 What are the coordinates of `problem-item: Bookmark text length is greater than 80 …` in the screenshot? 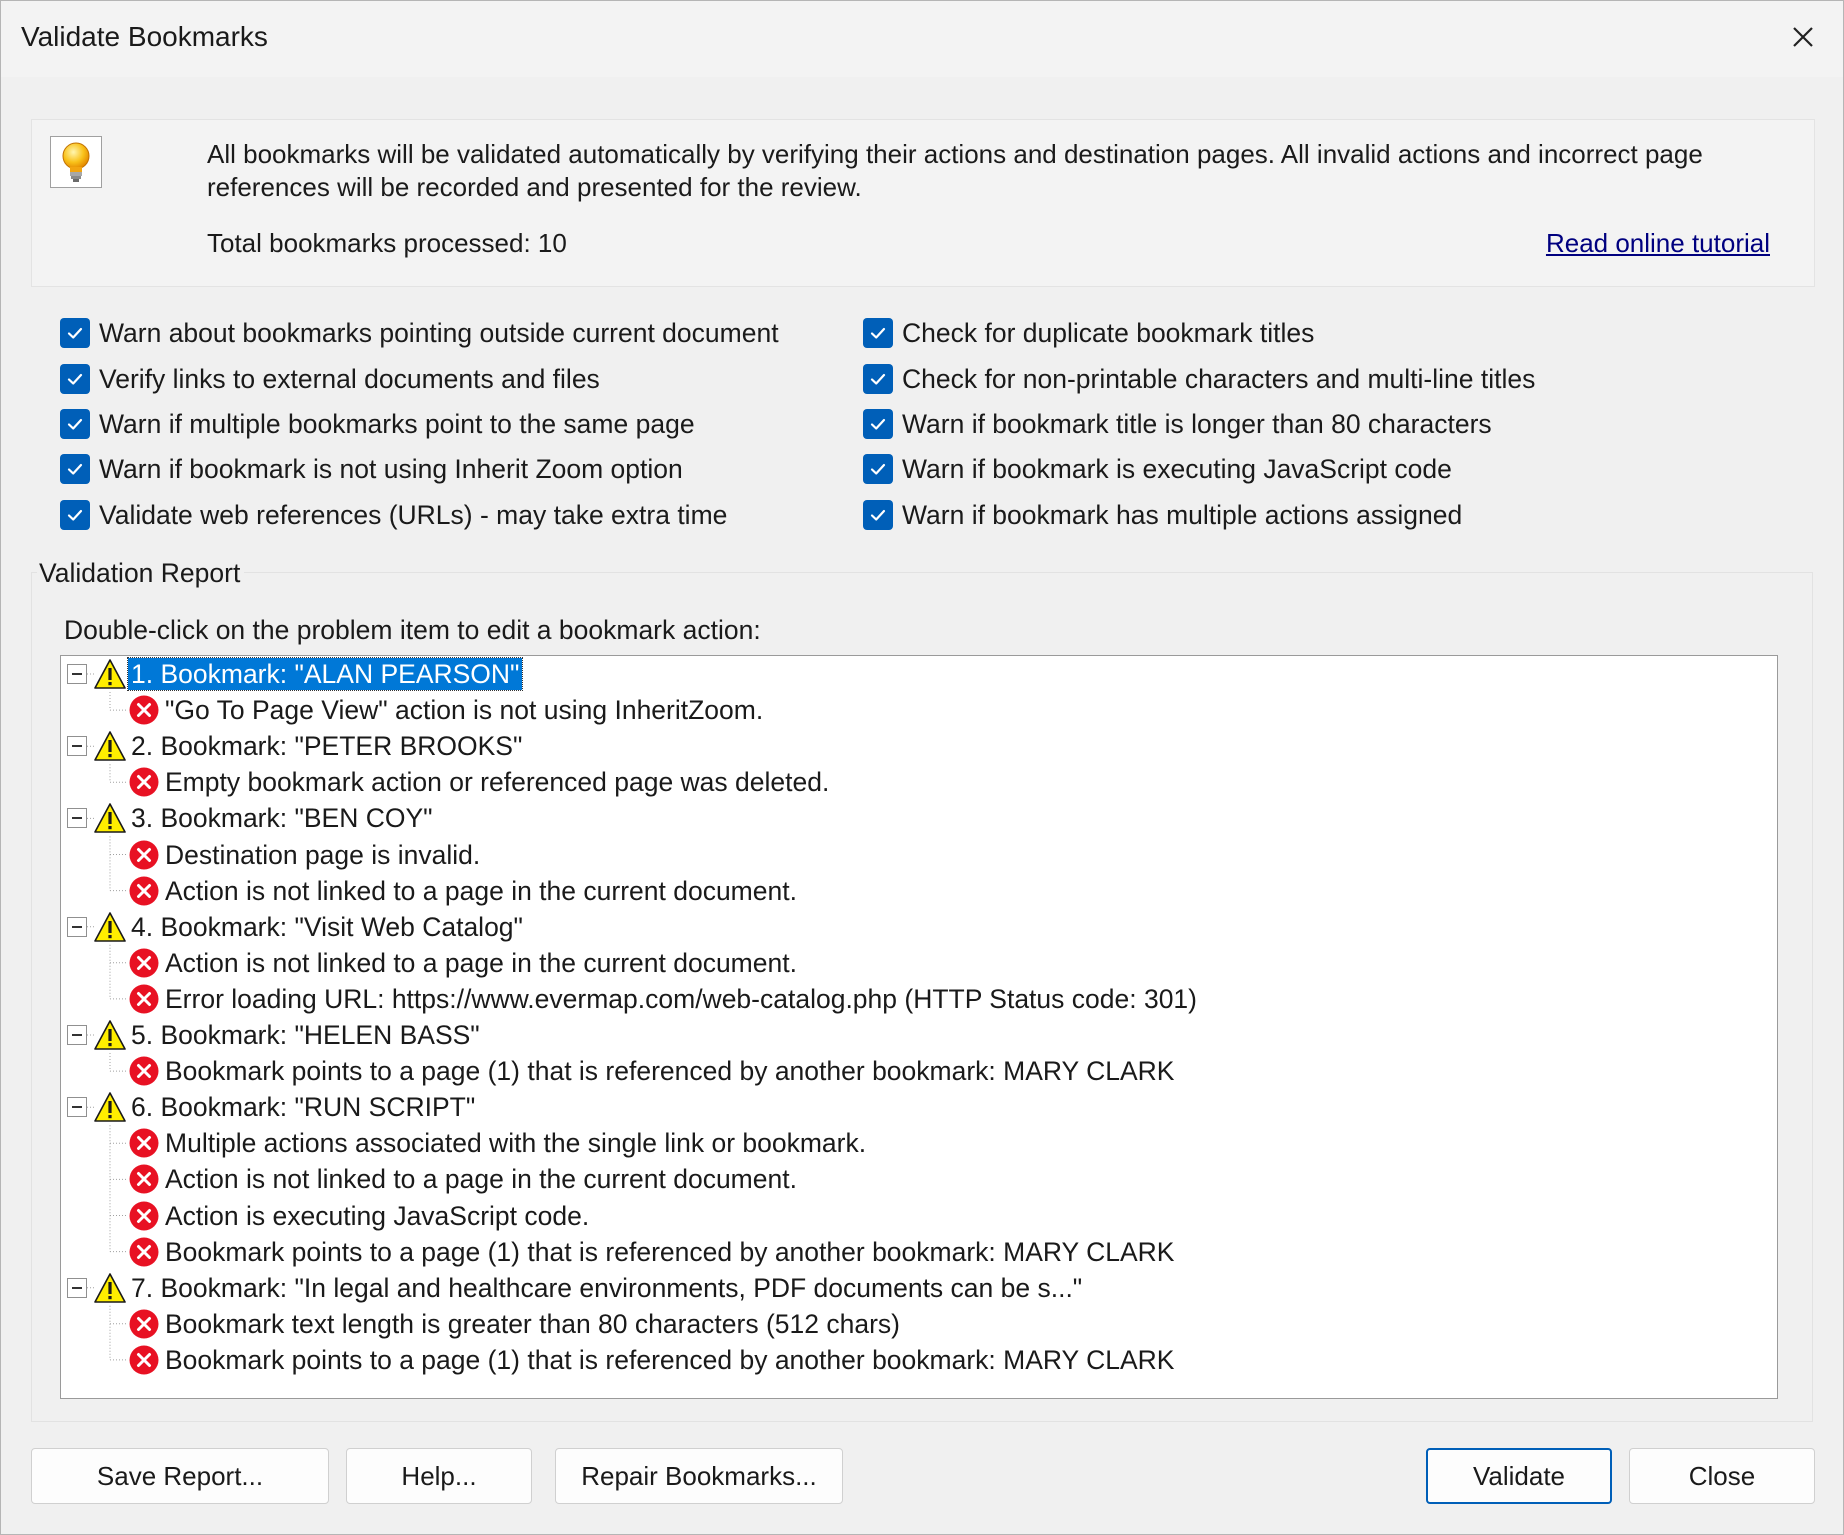 It's located at (515, 1324).